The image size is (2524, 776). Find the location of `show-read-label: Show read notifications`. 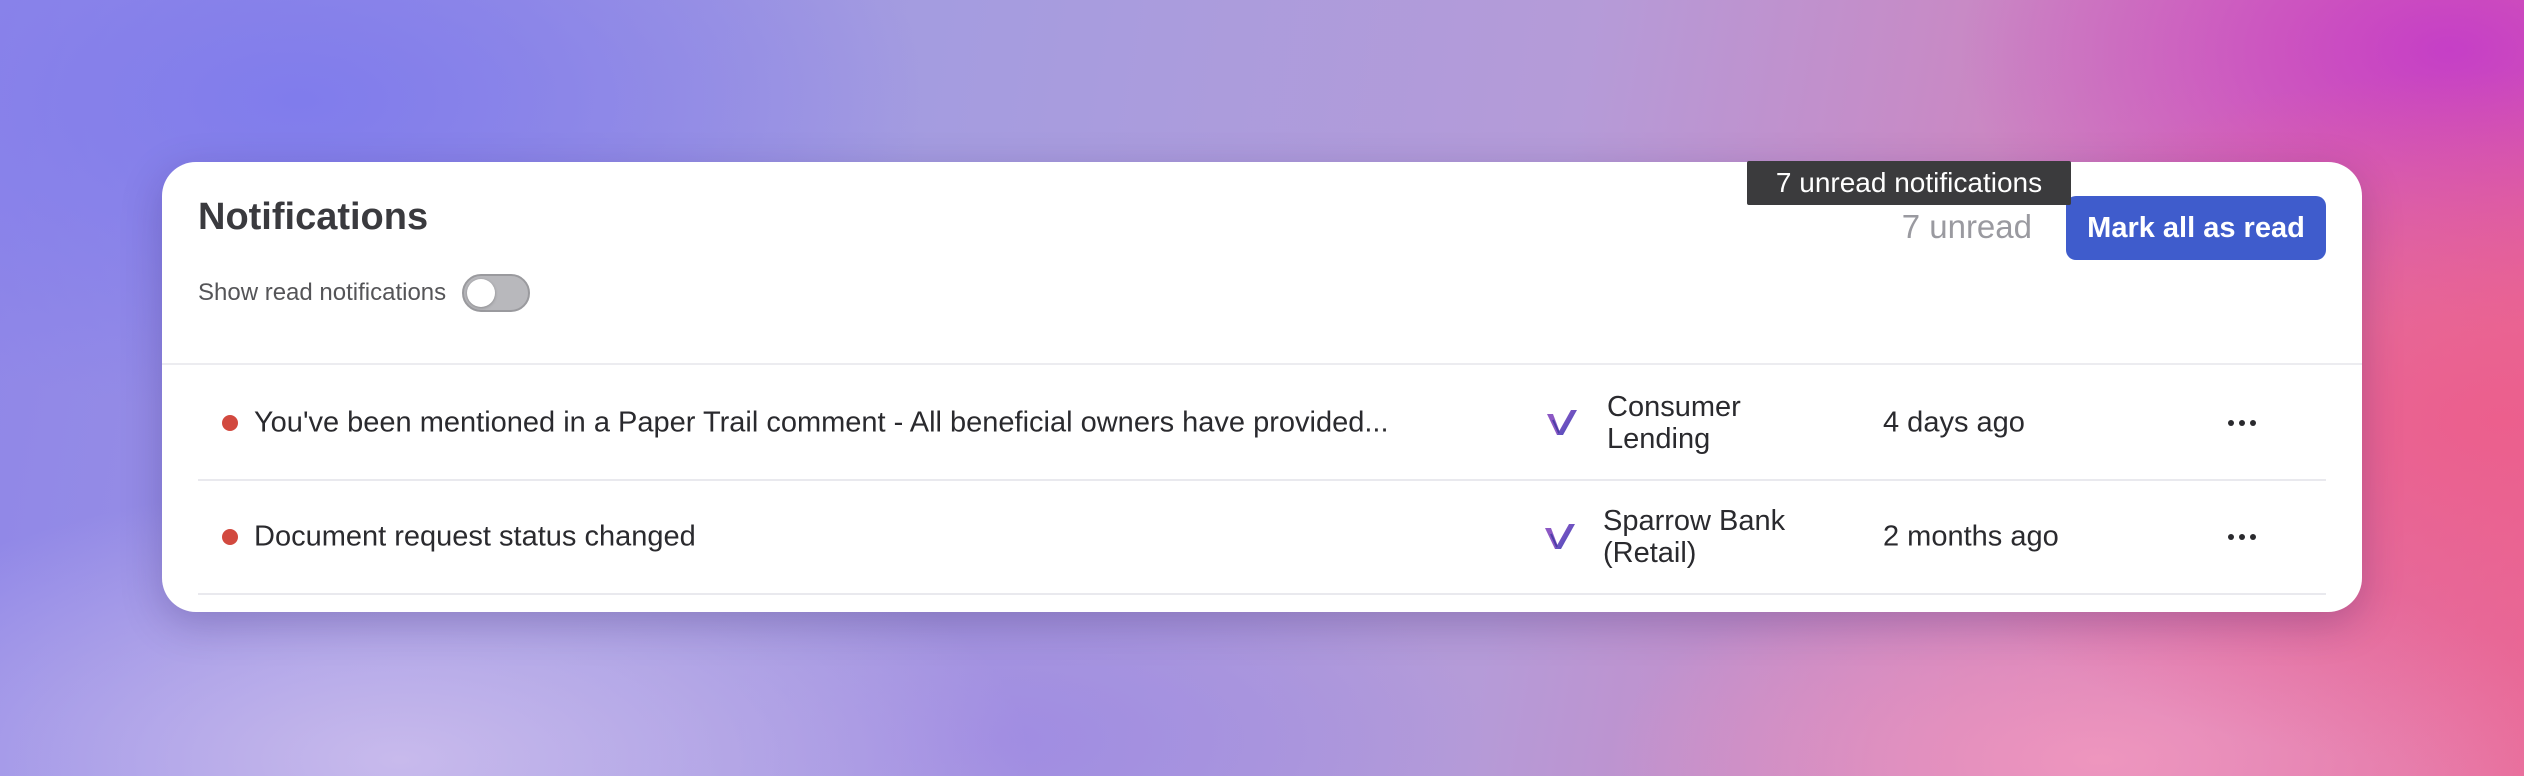

show-read-label: Show read notifications is located at coordinates (322, 292).